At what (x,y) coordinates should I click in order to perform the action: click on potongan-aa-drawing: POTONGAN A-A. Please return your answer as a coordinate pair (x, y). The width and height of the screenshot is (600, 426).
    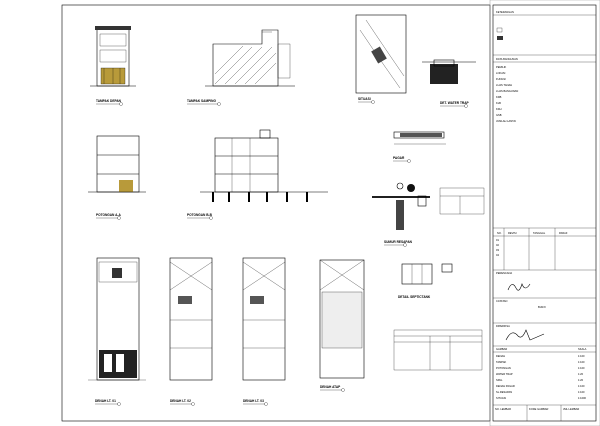
    Looking at the image, I should click on (117, 177).